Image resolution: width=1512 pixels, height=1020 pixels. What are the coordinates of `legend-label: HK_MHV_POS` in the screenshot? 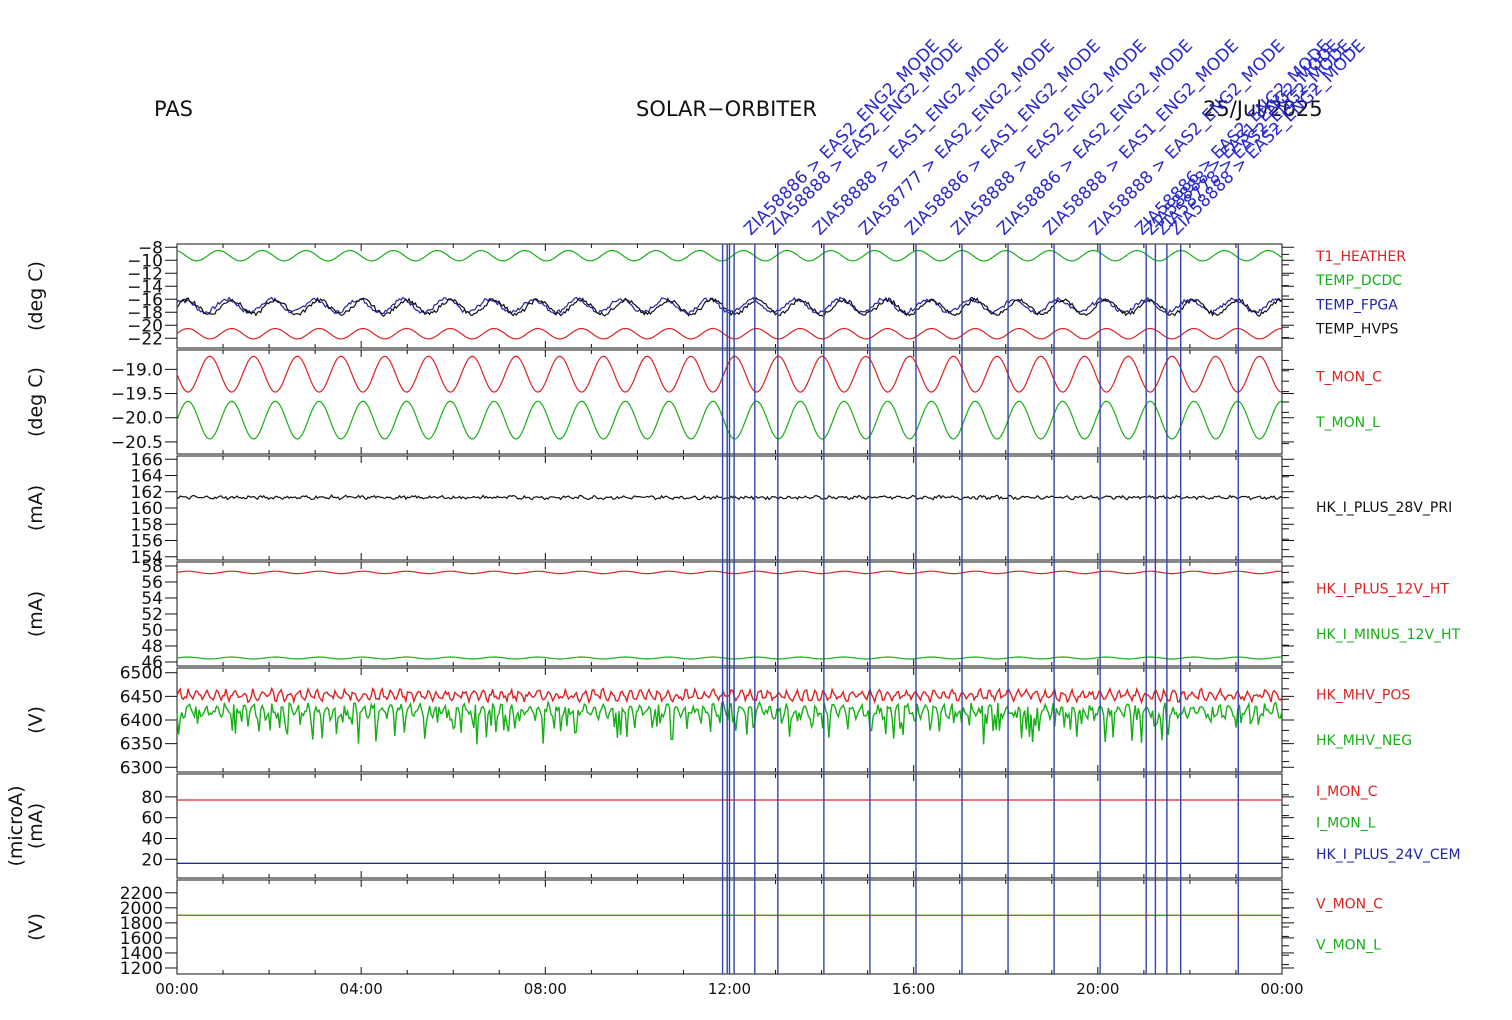 It's located at (1363, 696).